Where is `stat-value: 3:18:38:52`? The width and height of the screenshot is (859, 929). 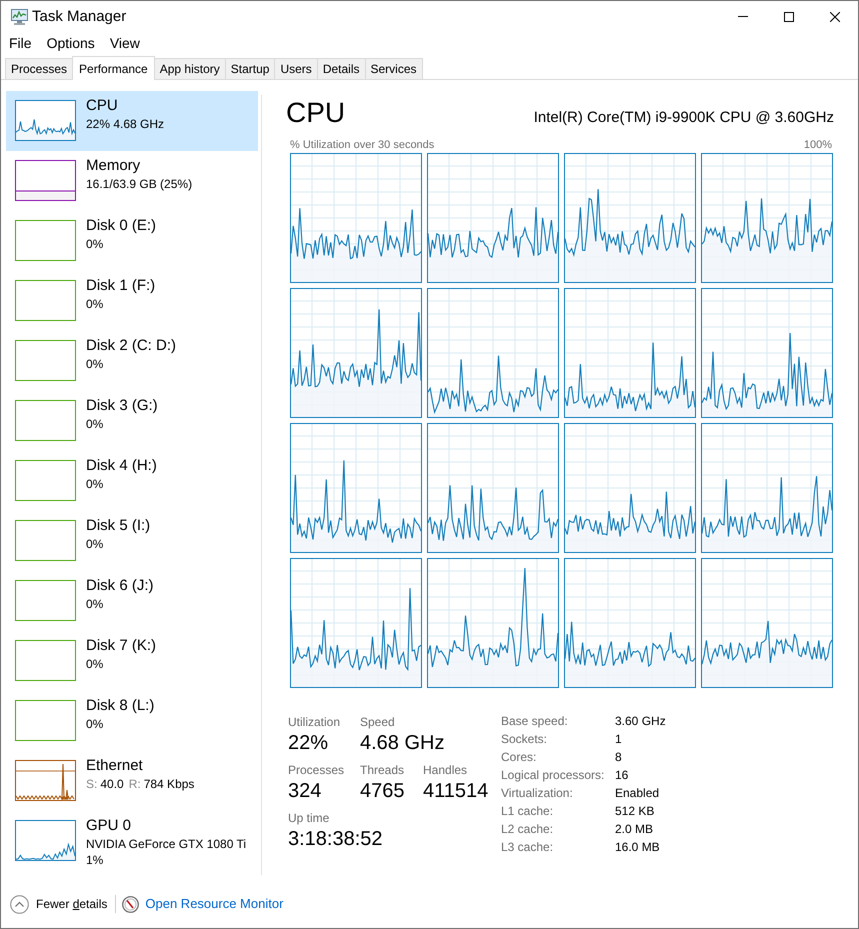
stat-value: 3:18:38:52 is located at coordinates (335, 839).